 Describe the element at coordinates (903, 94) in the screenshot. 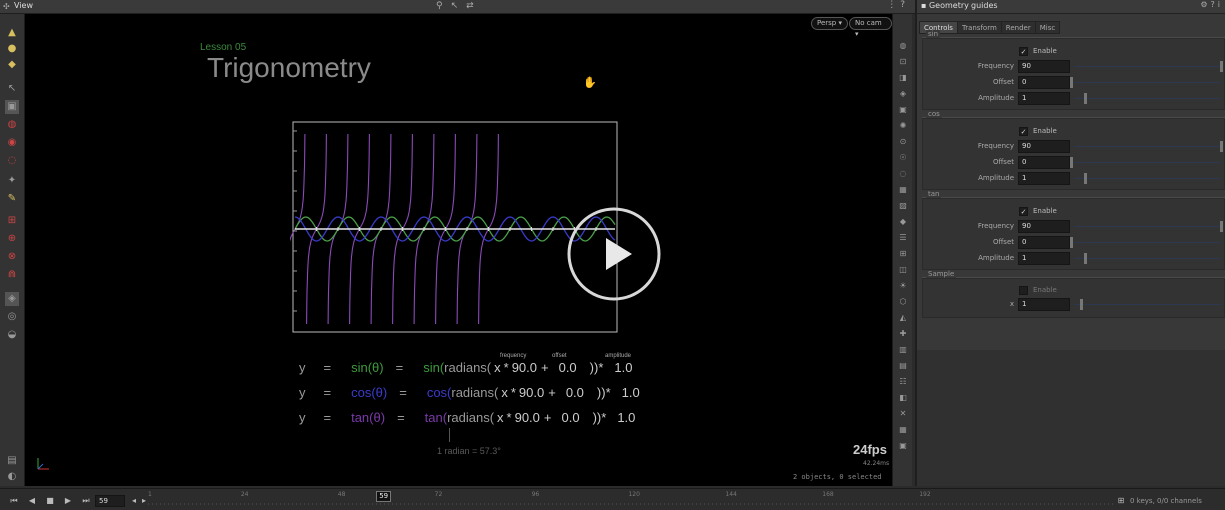

I see `background-icon: ◈` at that location.